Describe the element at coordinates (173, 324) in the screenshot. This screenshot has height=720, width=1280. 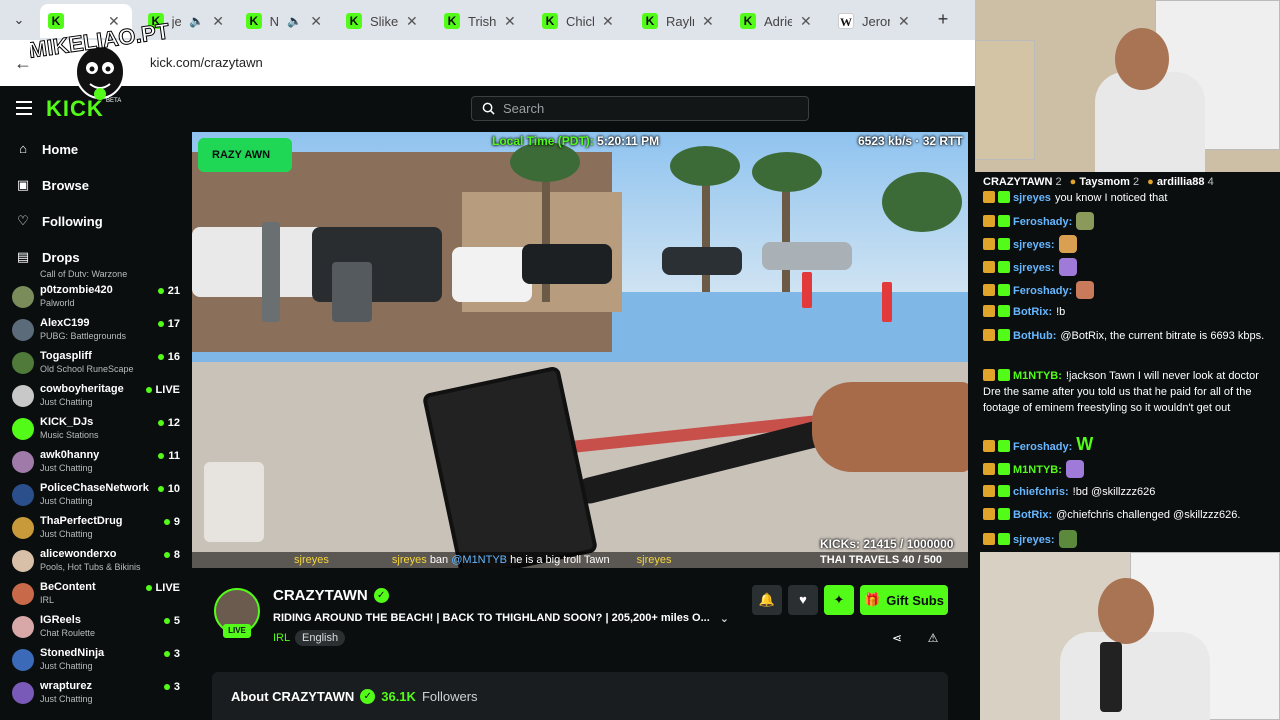
I see `viewer-count-text: 17` at that location.